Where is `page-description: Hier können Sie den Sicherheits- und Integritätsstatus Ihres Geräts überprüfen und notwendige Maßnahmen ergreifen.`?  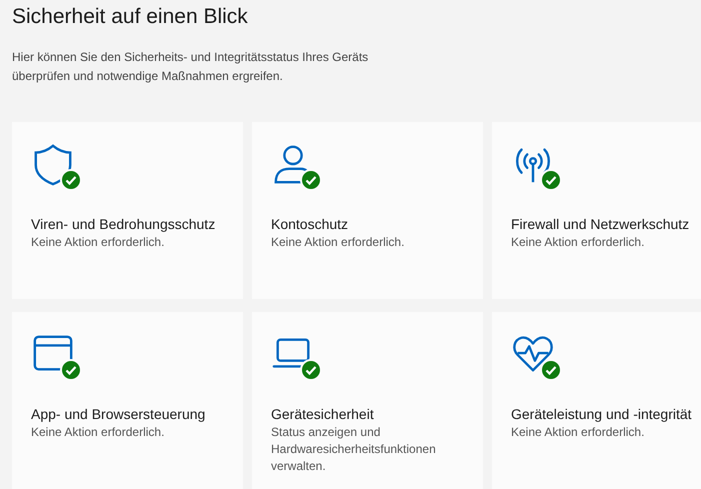 page-description: Hier können Sie den Sicherheits- und Integritätsstatus Ihres Geräts überprüfen und notwendige Maßnahmen ergreifen. is located at coordinates (191, 67).